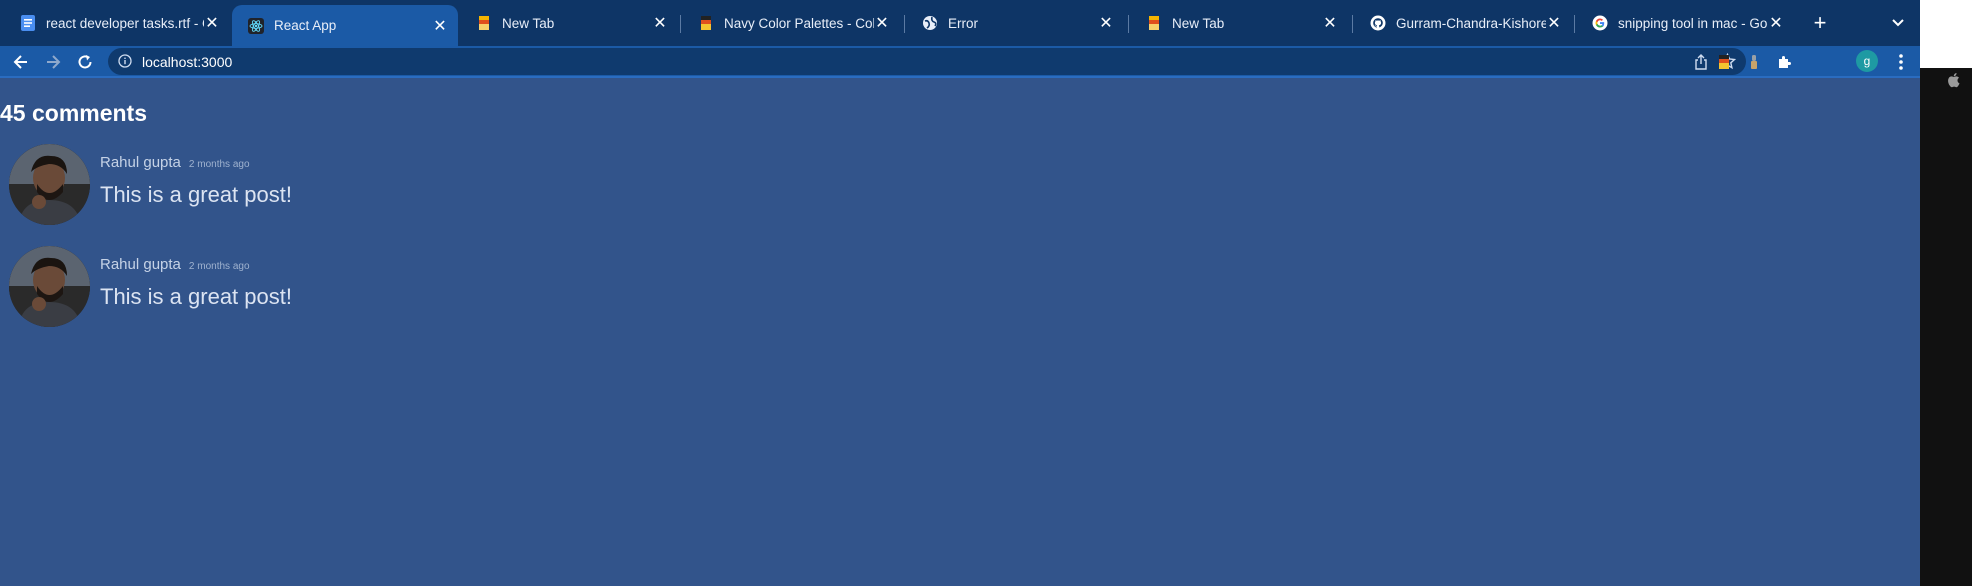 The width and height of the screenshot is (1972, 586). What do you see at coordinates (74, 113) in the screenshot?
I see `comment-count-heading: 45 comments` at bounding box center [74, 113].